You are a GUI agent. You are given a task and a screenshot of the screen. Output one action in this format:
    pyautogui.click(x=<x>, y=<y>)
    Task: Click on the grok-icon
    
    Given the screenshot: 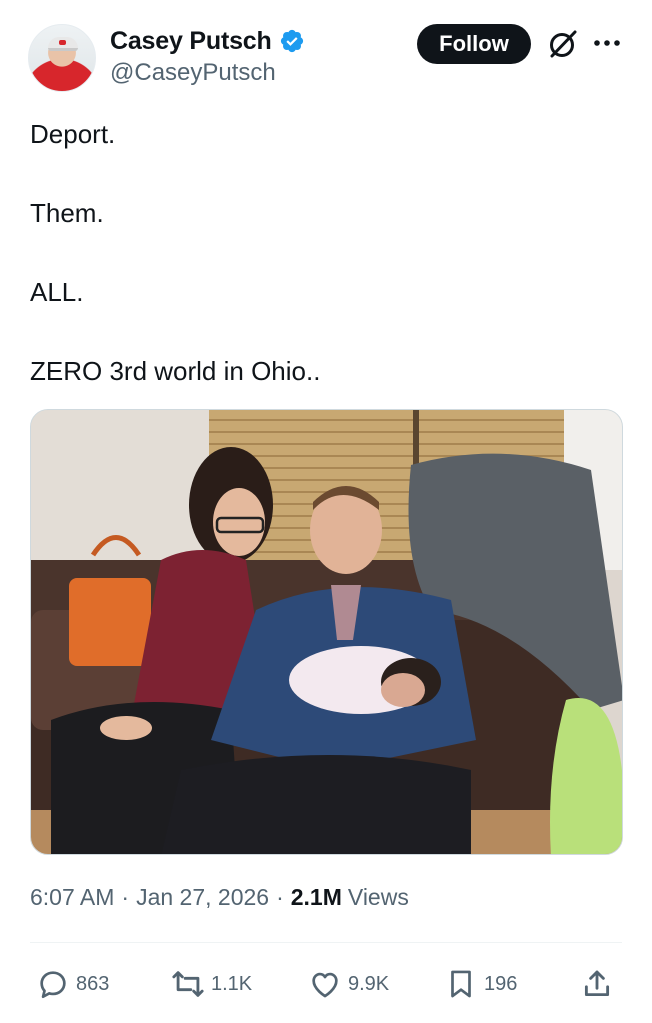 What is the action you would take?
    pyautogui.click(x=563, y=44)
    